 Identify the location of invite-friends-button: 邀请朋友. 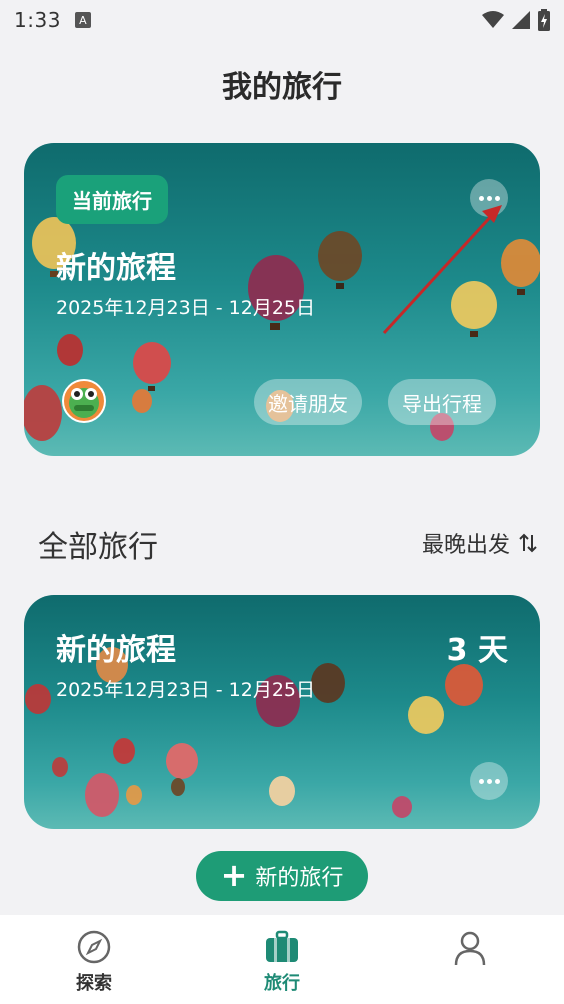
(308, 402).